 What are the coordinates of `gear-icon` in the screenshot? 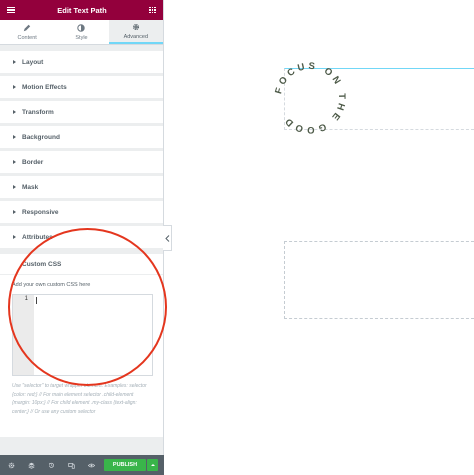 It's located at (135, 26).